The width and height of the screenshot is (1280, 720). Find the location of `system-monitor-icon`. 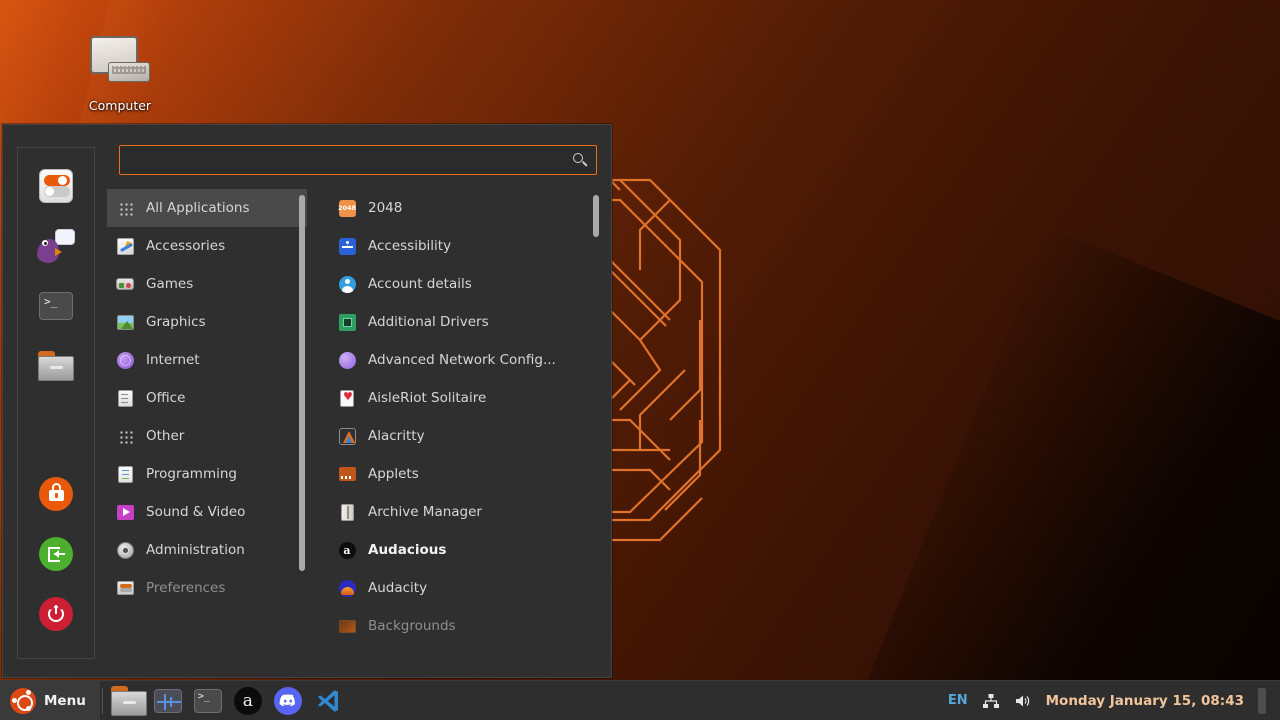

system-monitor-icon is located at coordinates (167, 700).